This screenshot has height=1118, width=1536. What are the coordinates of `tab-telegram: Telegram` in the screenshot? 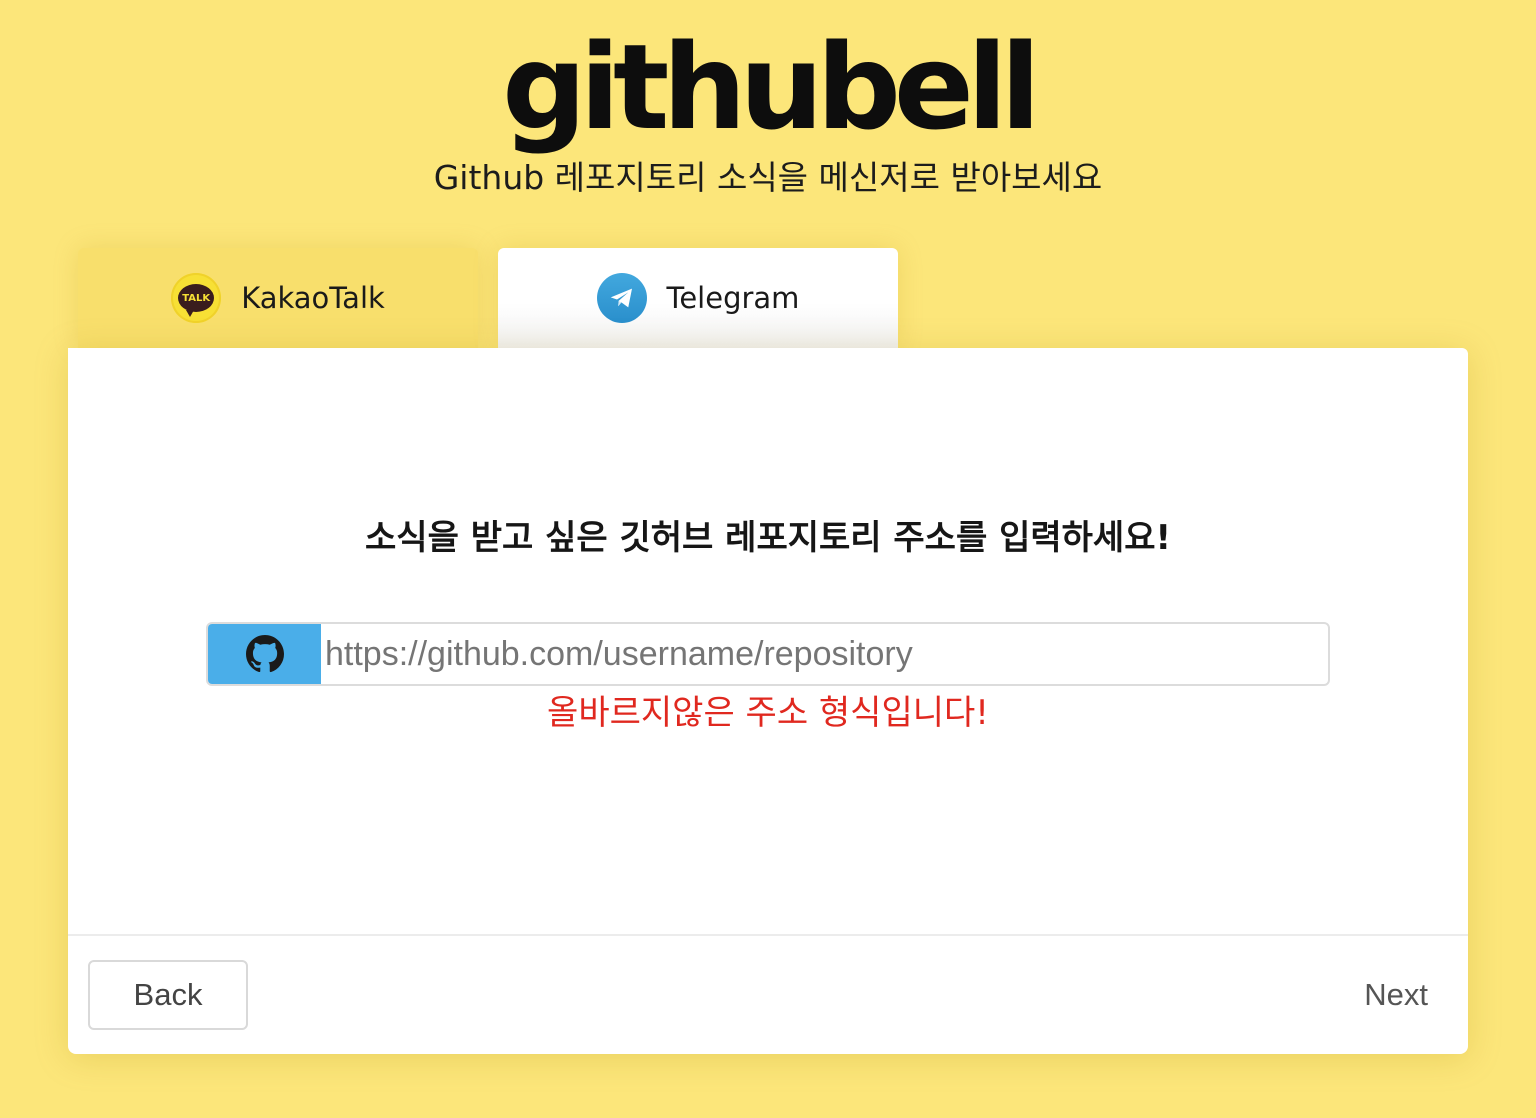 It's located at (698, 298).